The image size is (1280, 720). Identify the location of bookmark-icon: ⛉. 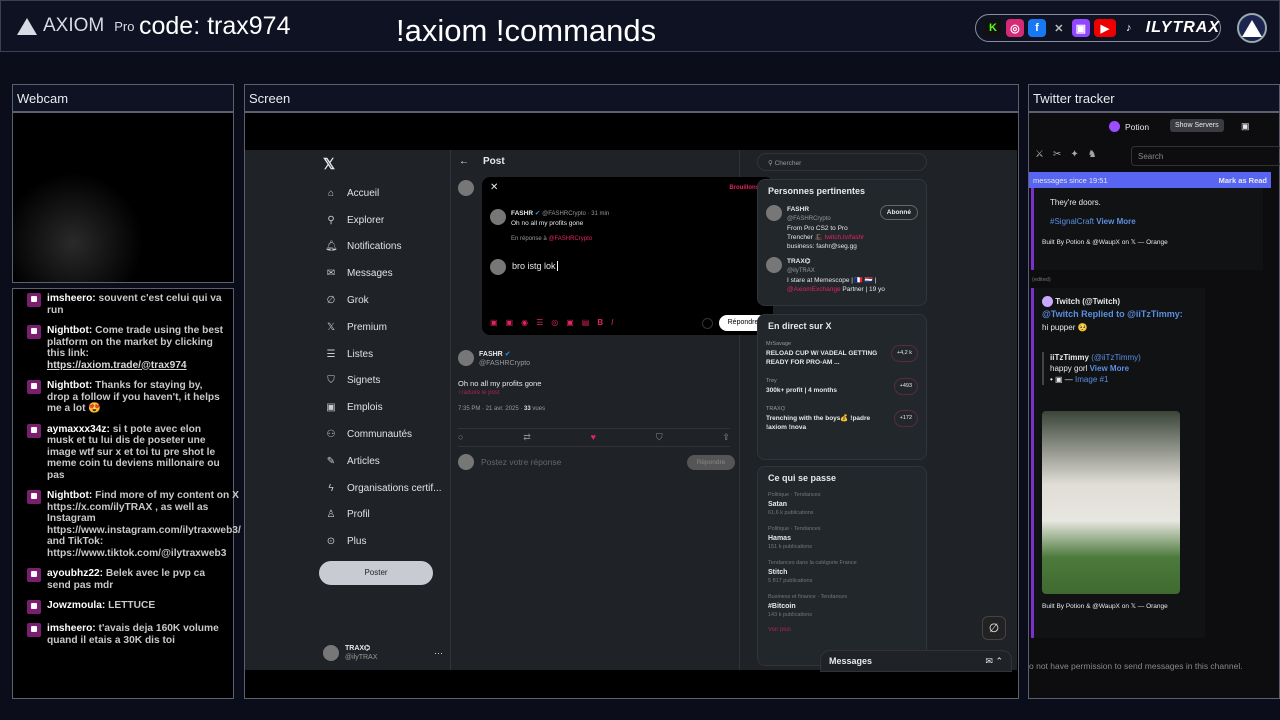
(659, 437).